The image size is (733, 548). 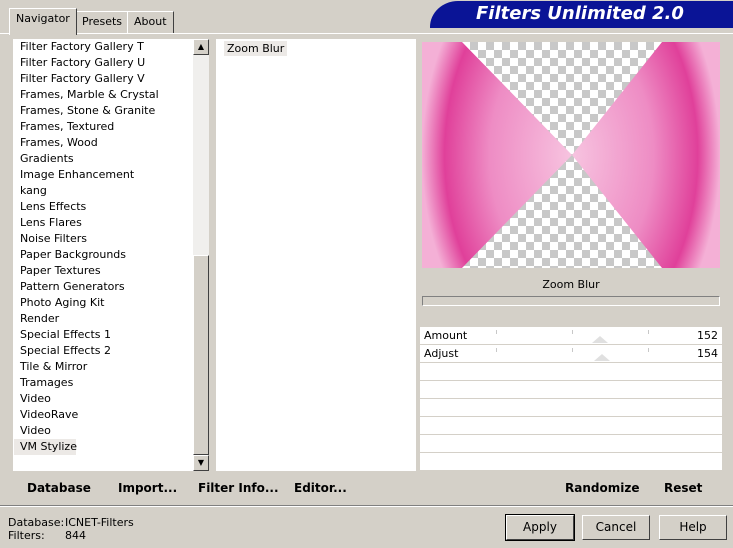 What do you see at coordinates (103, 271) in the screenshot?
I see `category-item: Paper Textures` at bounding box center [103, 271].